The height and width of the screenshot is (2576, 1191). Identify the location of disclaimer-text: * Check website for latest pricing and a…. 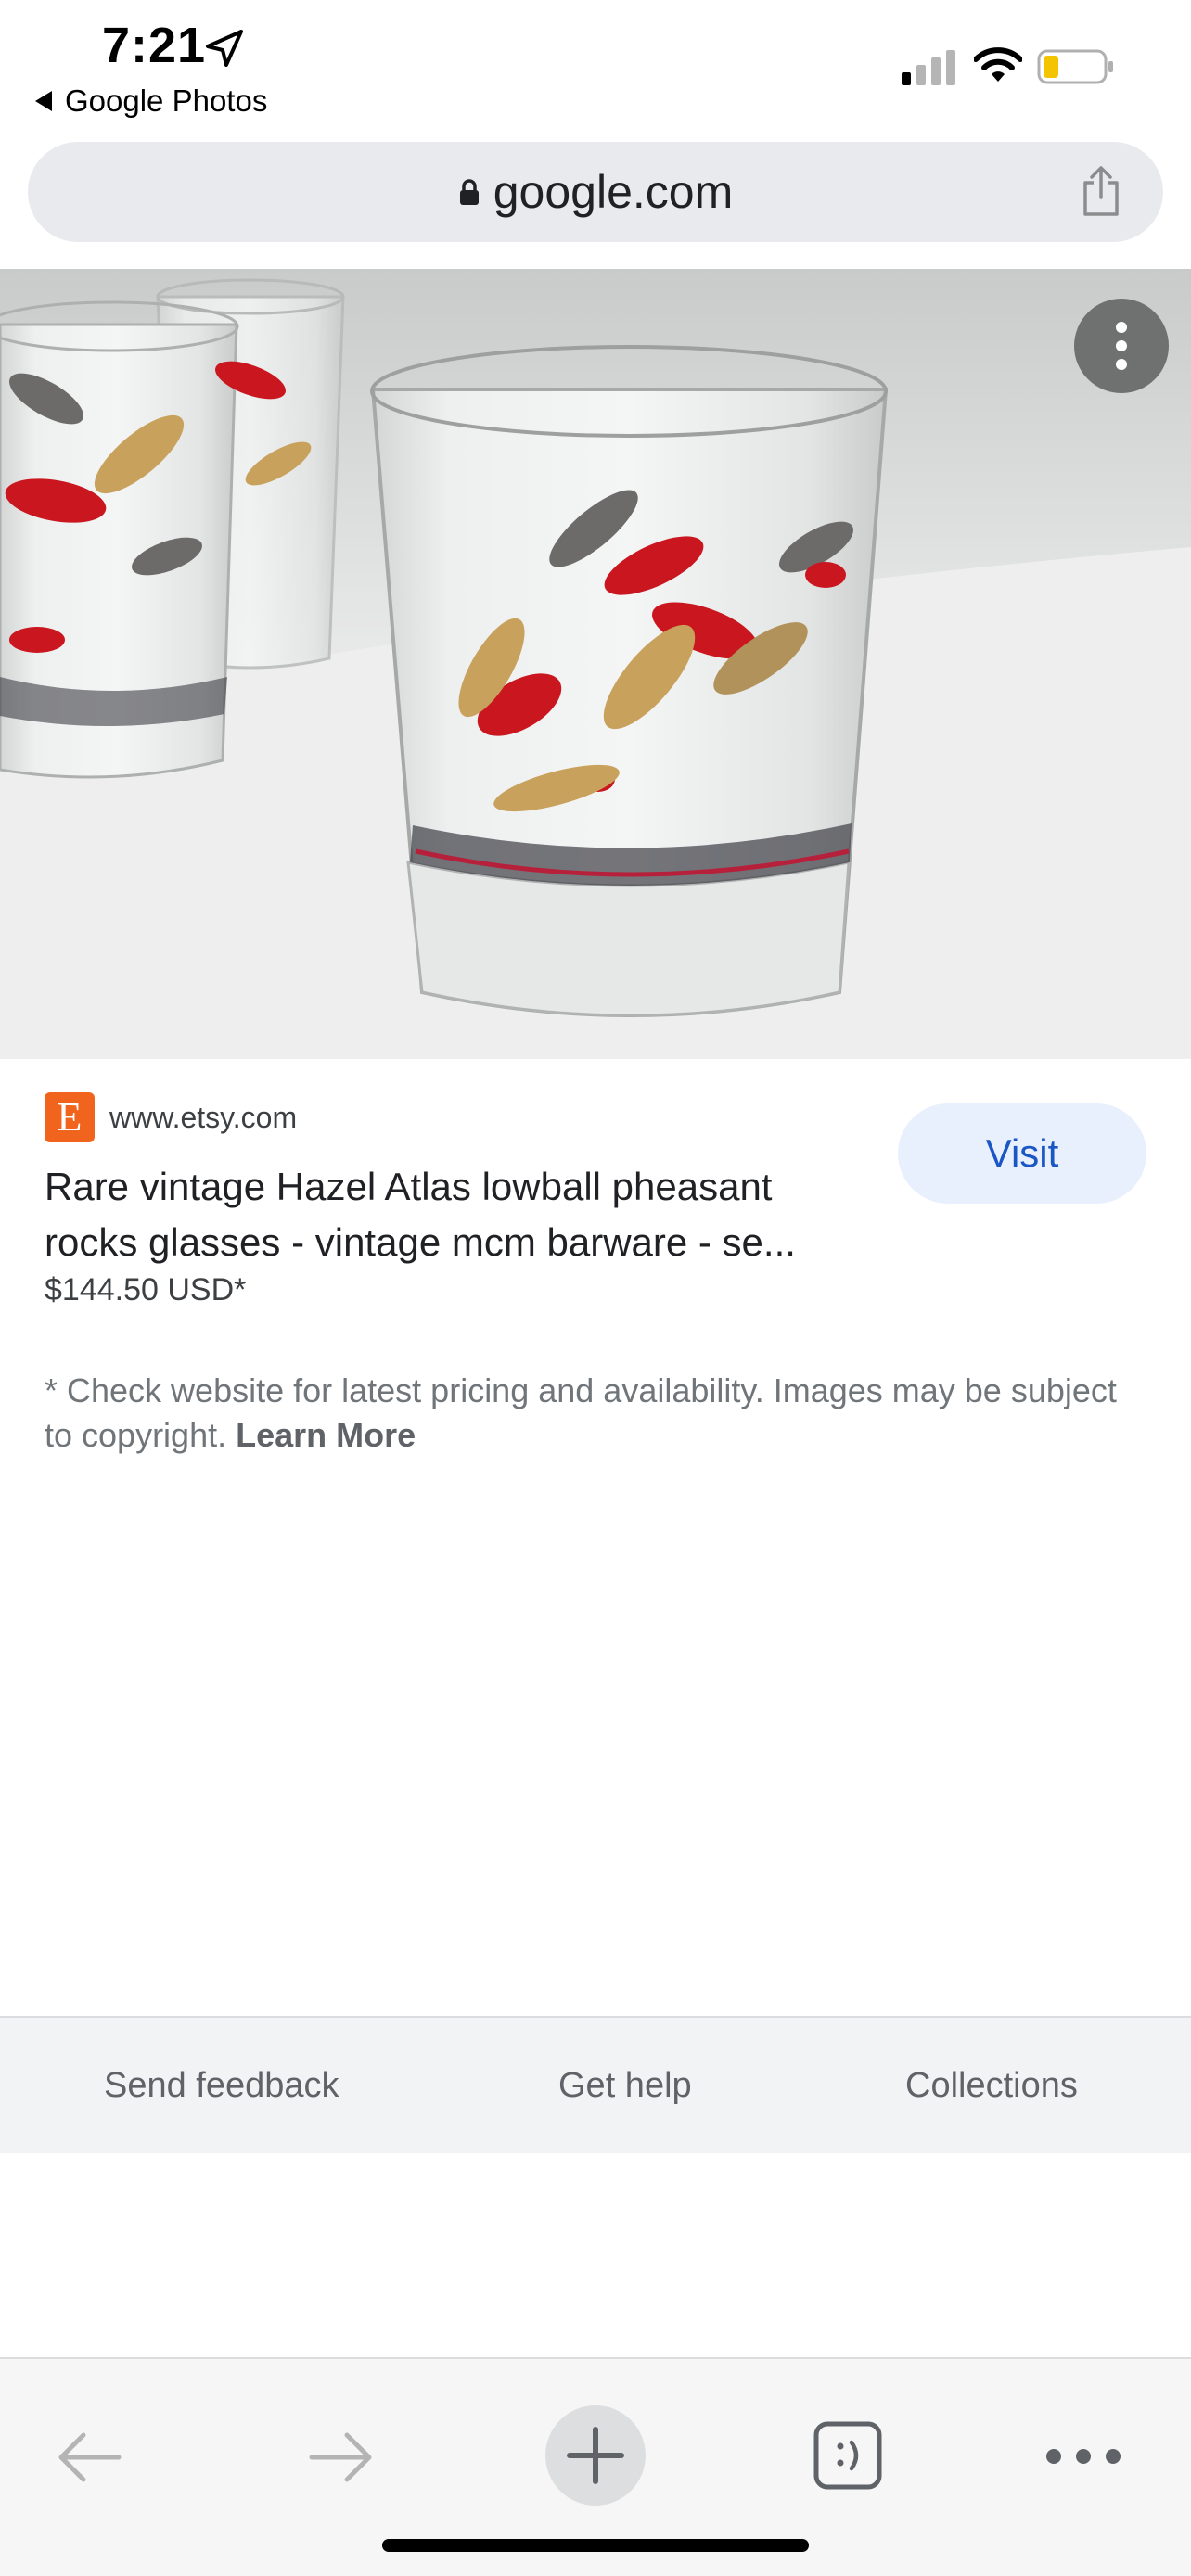
(581, 1412).